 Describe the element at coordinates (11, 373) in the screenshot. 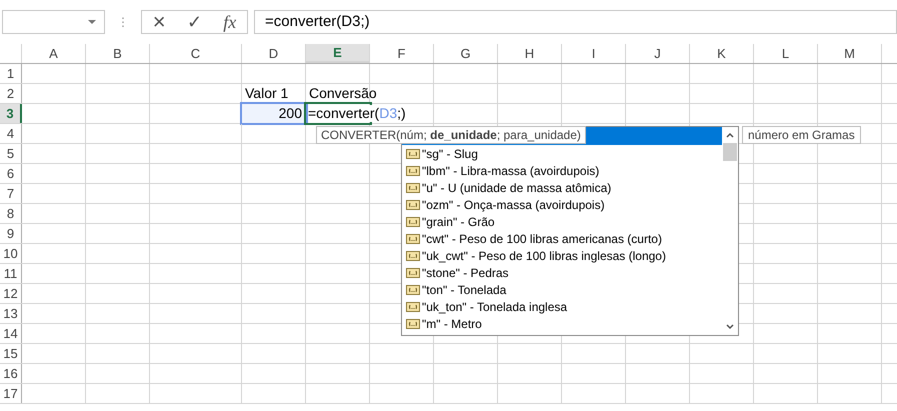

I see `row-header: 16` at that location.